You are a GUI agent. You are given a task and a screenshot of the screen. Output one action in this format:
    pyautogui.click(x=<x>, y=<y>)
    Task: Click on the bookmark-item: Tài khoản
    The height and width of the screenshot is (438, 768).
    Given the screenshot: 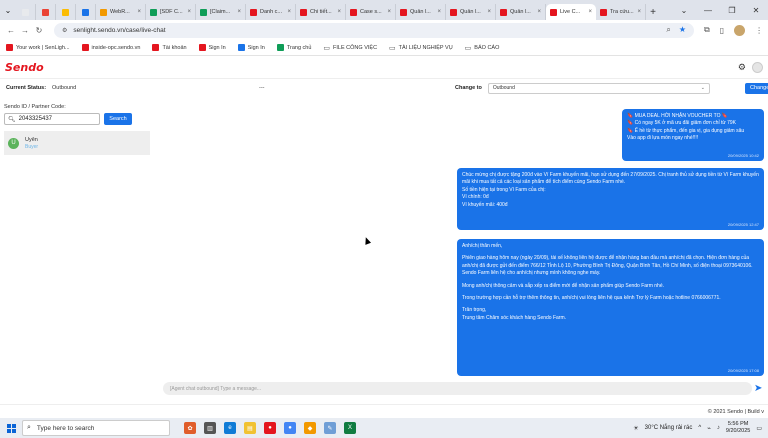 What is the action you would take?
    pyautogui.click(x=169, y=47)
    